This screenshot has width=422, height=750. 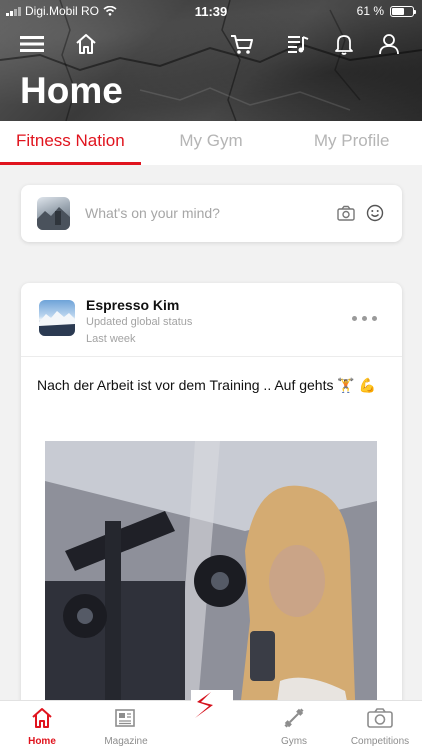 I want to click on user-icon, so click(x=389, y=44).